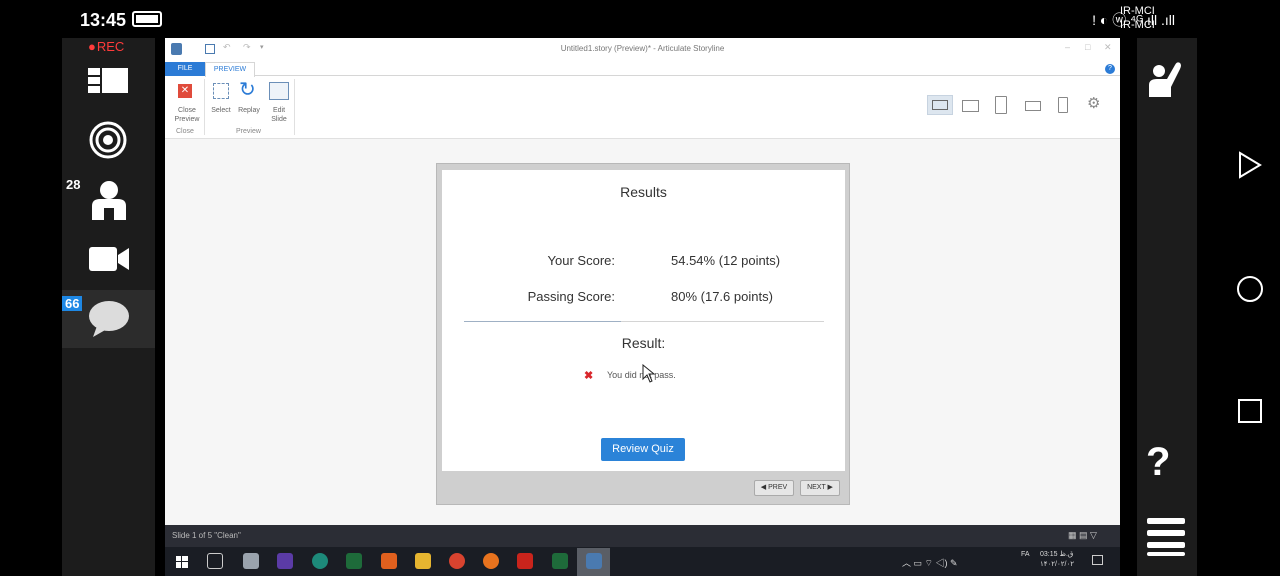 This screenshot has width=1280, height=576. What do you see at coordinates (1250, 413) in the screenshot?
I see `nav-recents-icon` at bounding box center [1250, 413].